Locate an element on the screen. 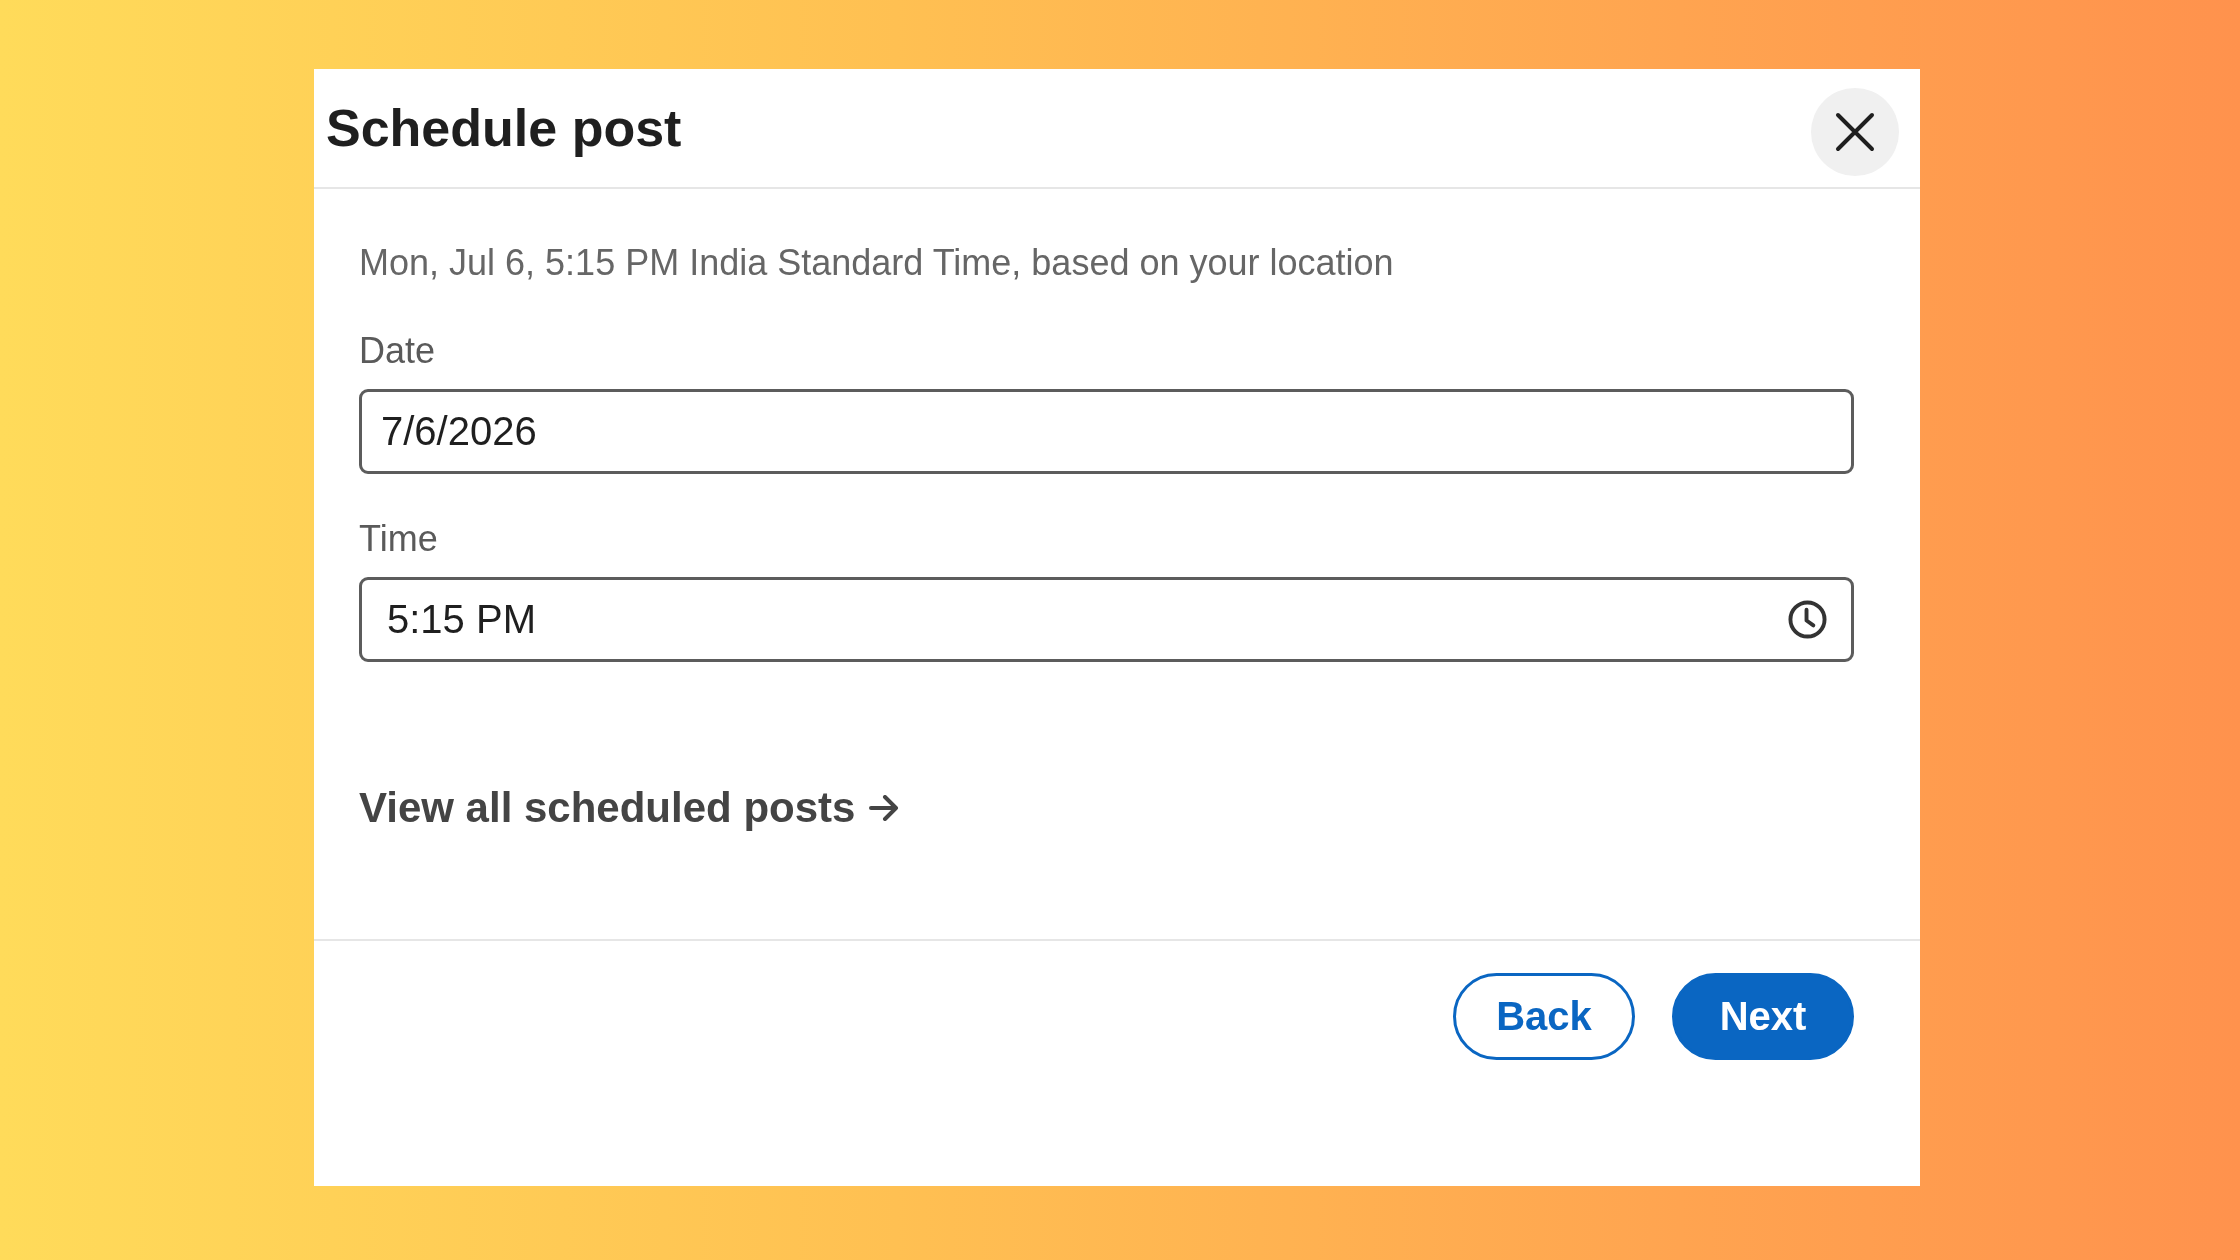  next-button: Next is located at coordinates (1763, 1016).